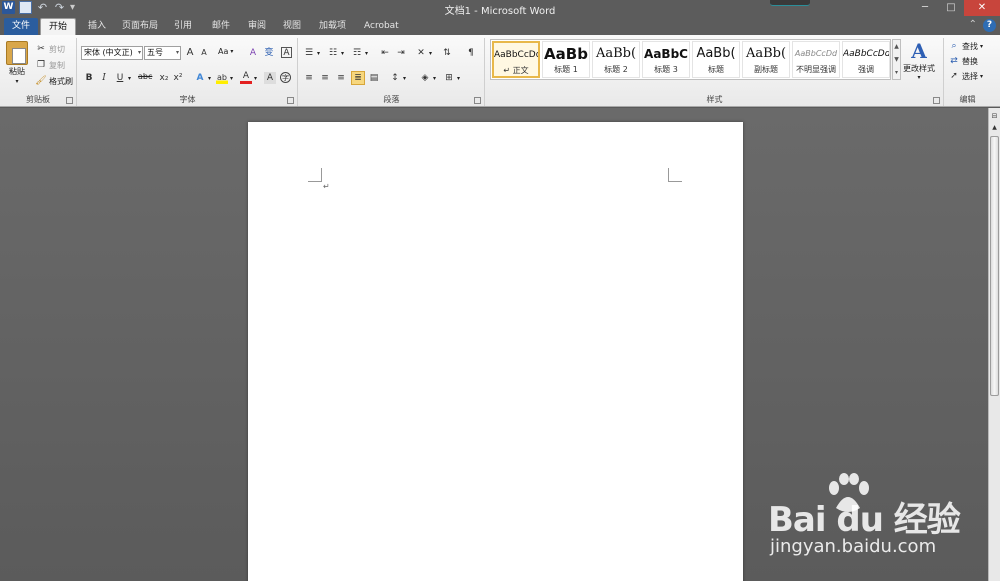 Image resolution: width=1000 pixels, height=581 pixels. What do you see at coordinates (423, 53) in the screenshot?
I see `chinese-layout-button: ✕ ▾` at bounding box center [423, 53].